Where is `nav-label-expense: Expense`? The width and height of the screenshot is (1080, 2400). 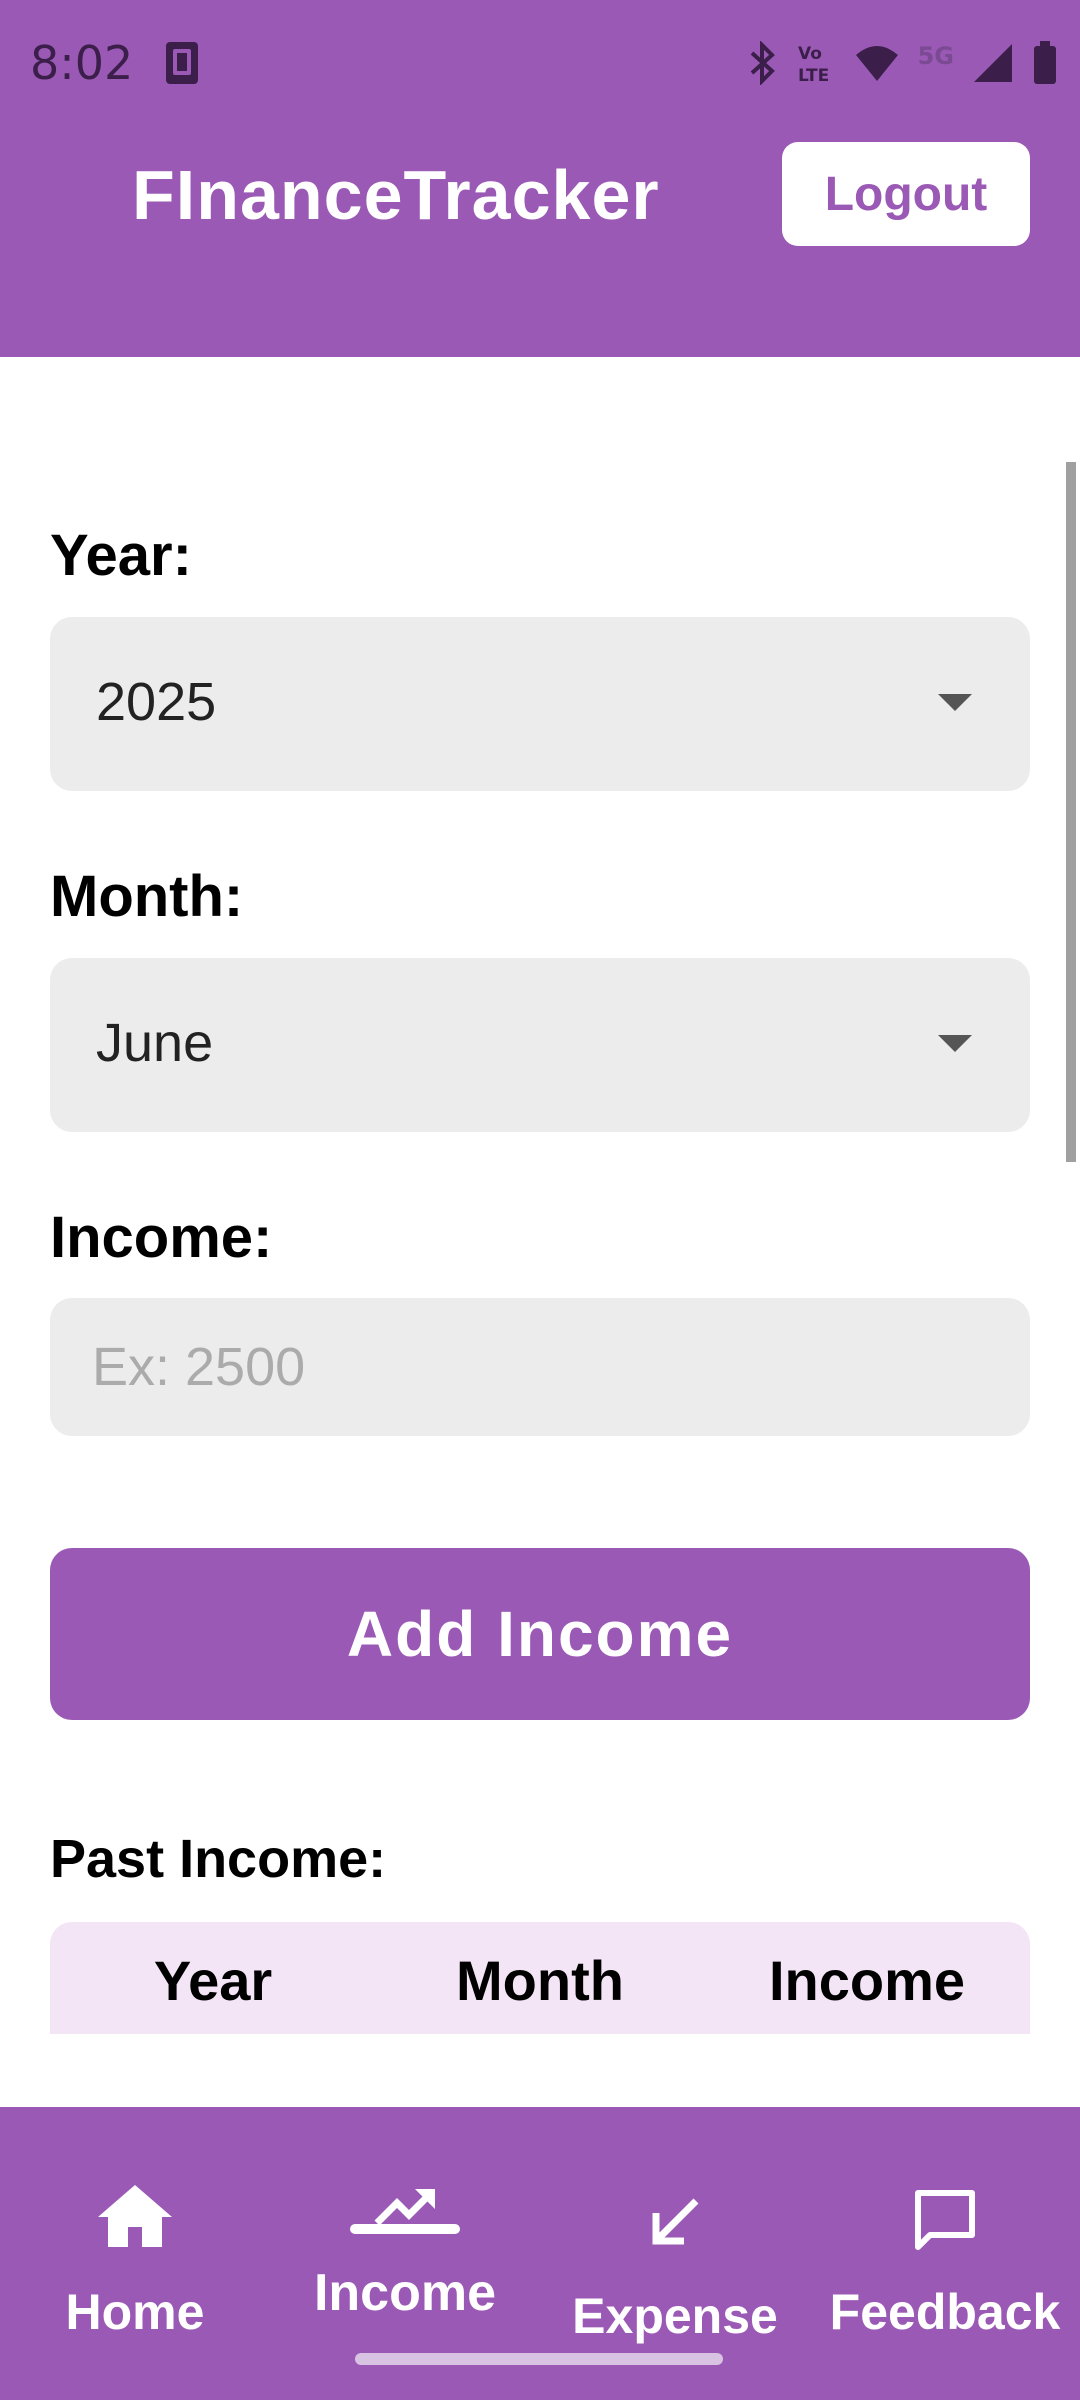
nav-label-expense: Expense is located at coordinates (675, 2316).